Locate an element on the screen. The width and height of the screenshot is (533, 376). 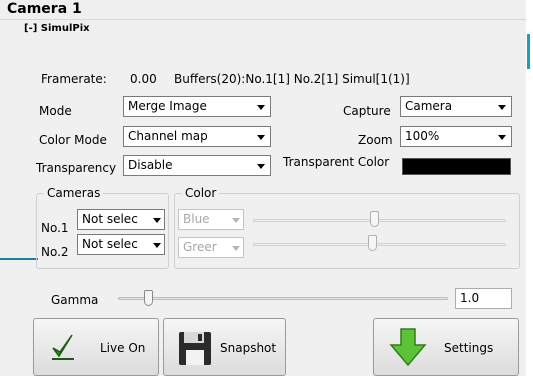
cameras-group-title: Cameras is located at coordinates (74, 193).